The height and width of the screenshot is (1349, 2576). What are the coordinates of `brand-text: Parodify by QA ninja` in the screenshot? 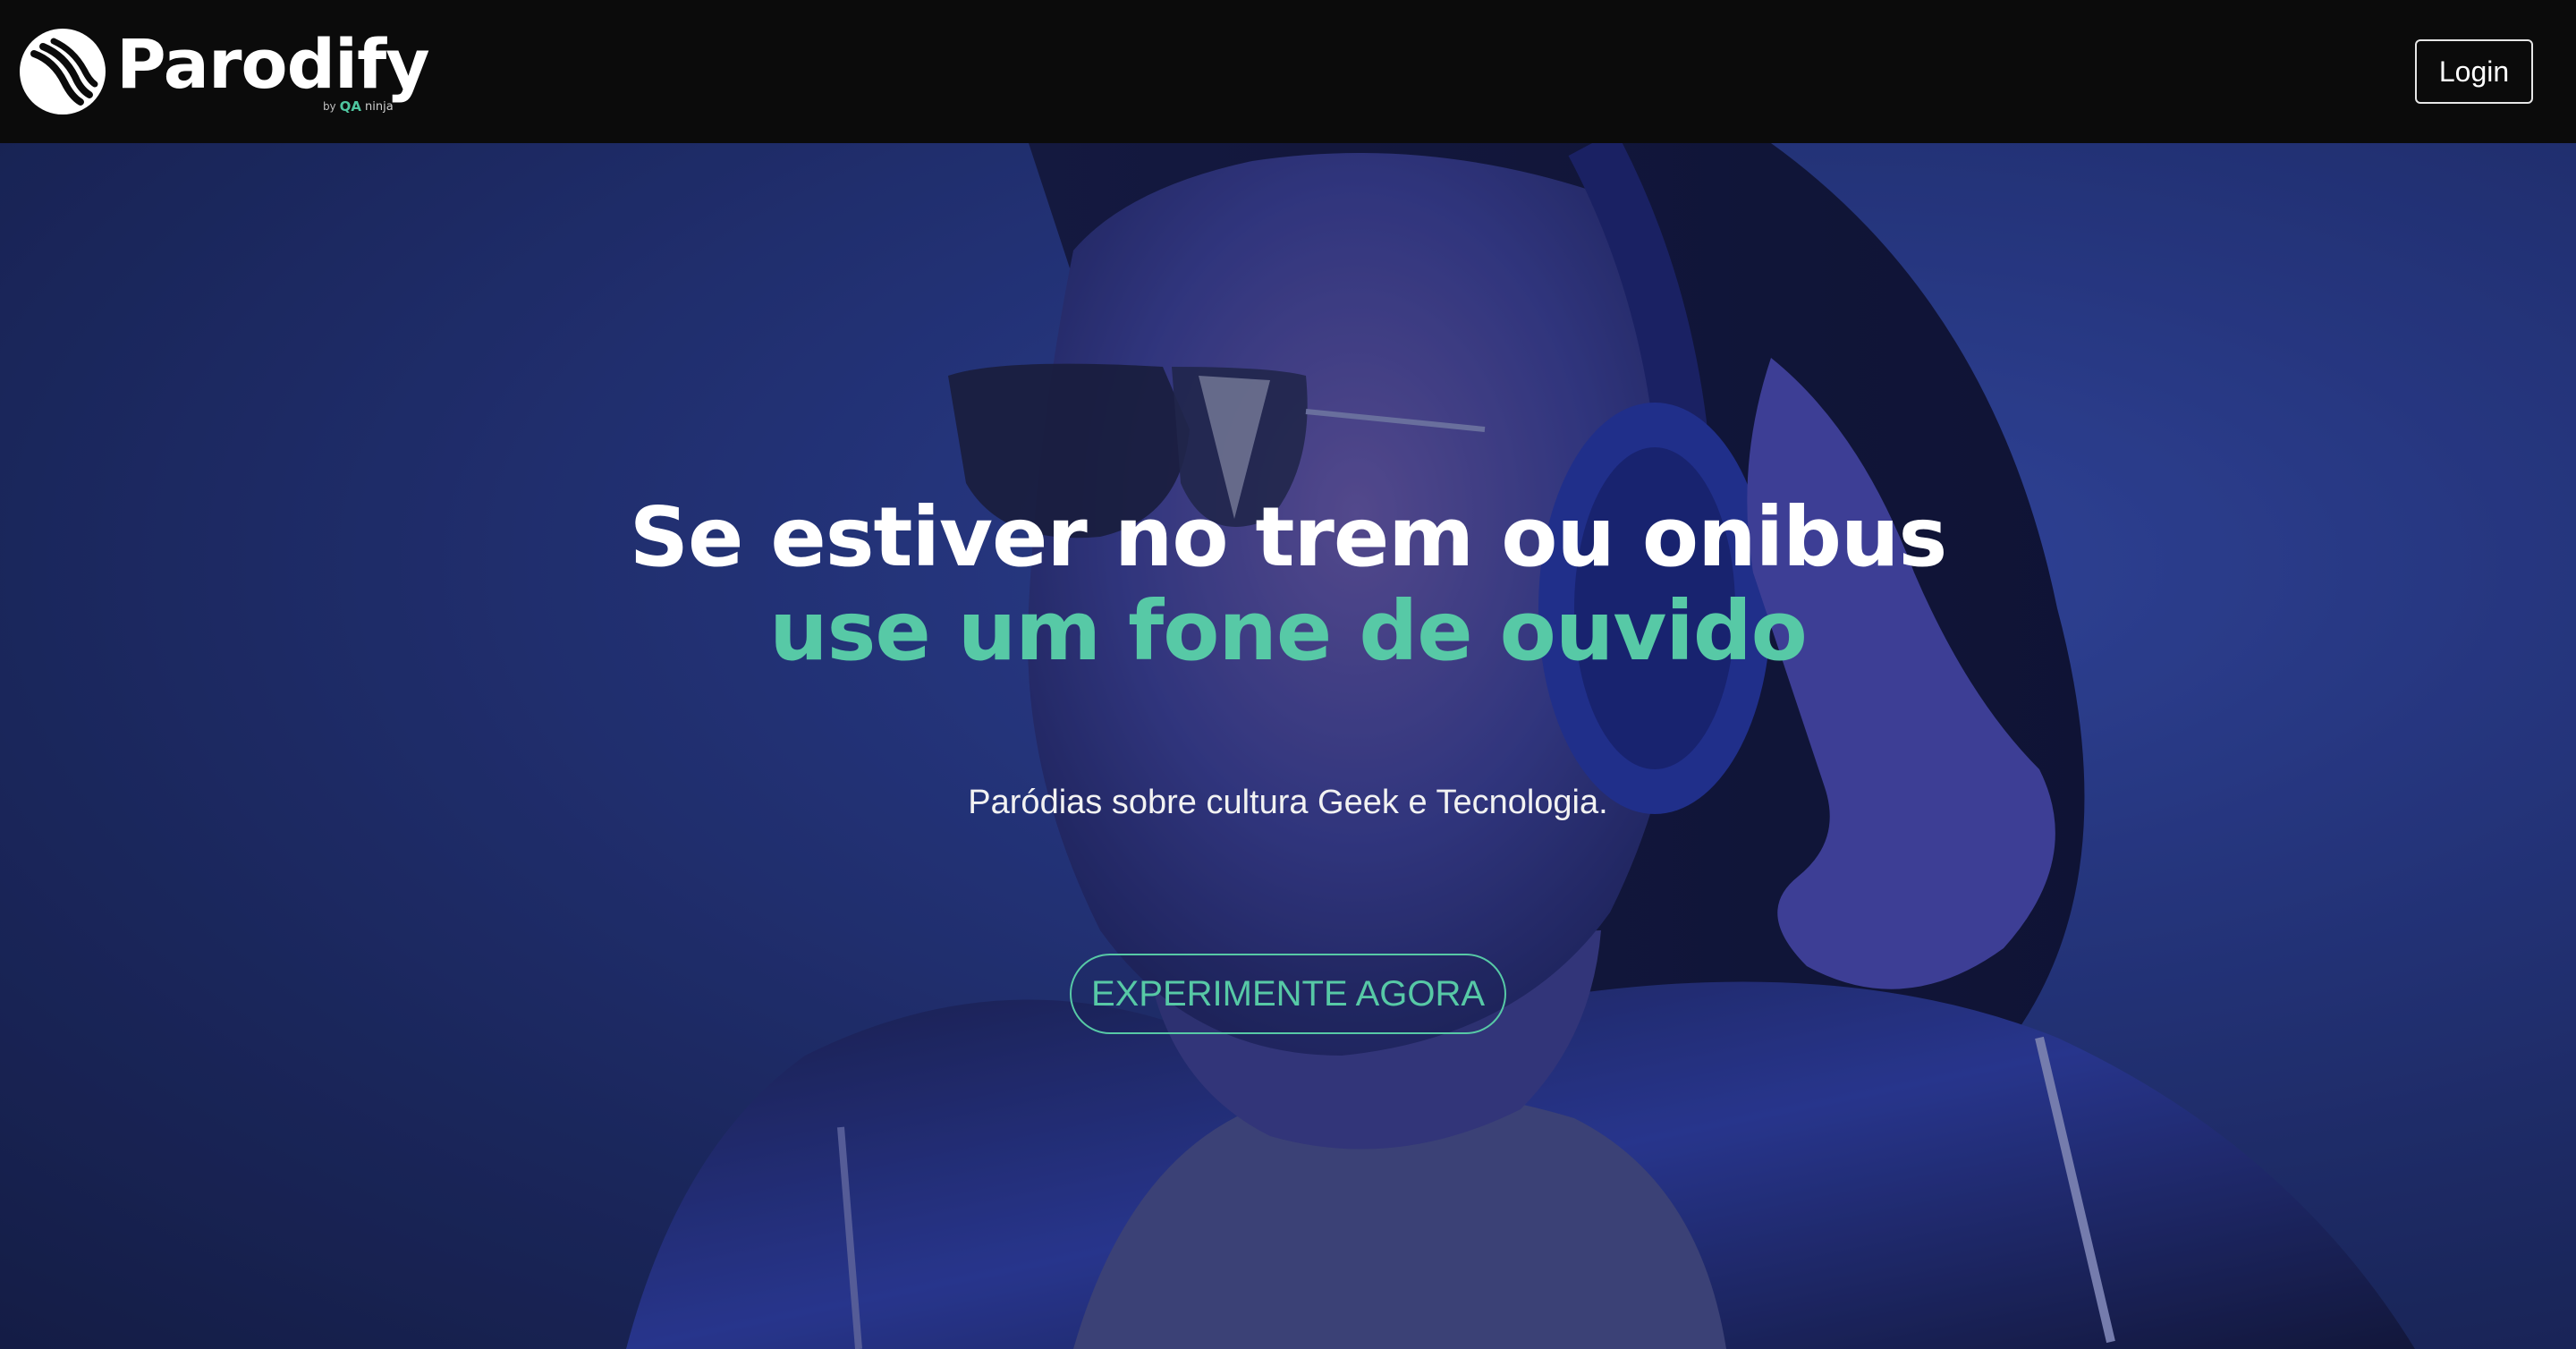 It's located at (273, 69).